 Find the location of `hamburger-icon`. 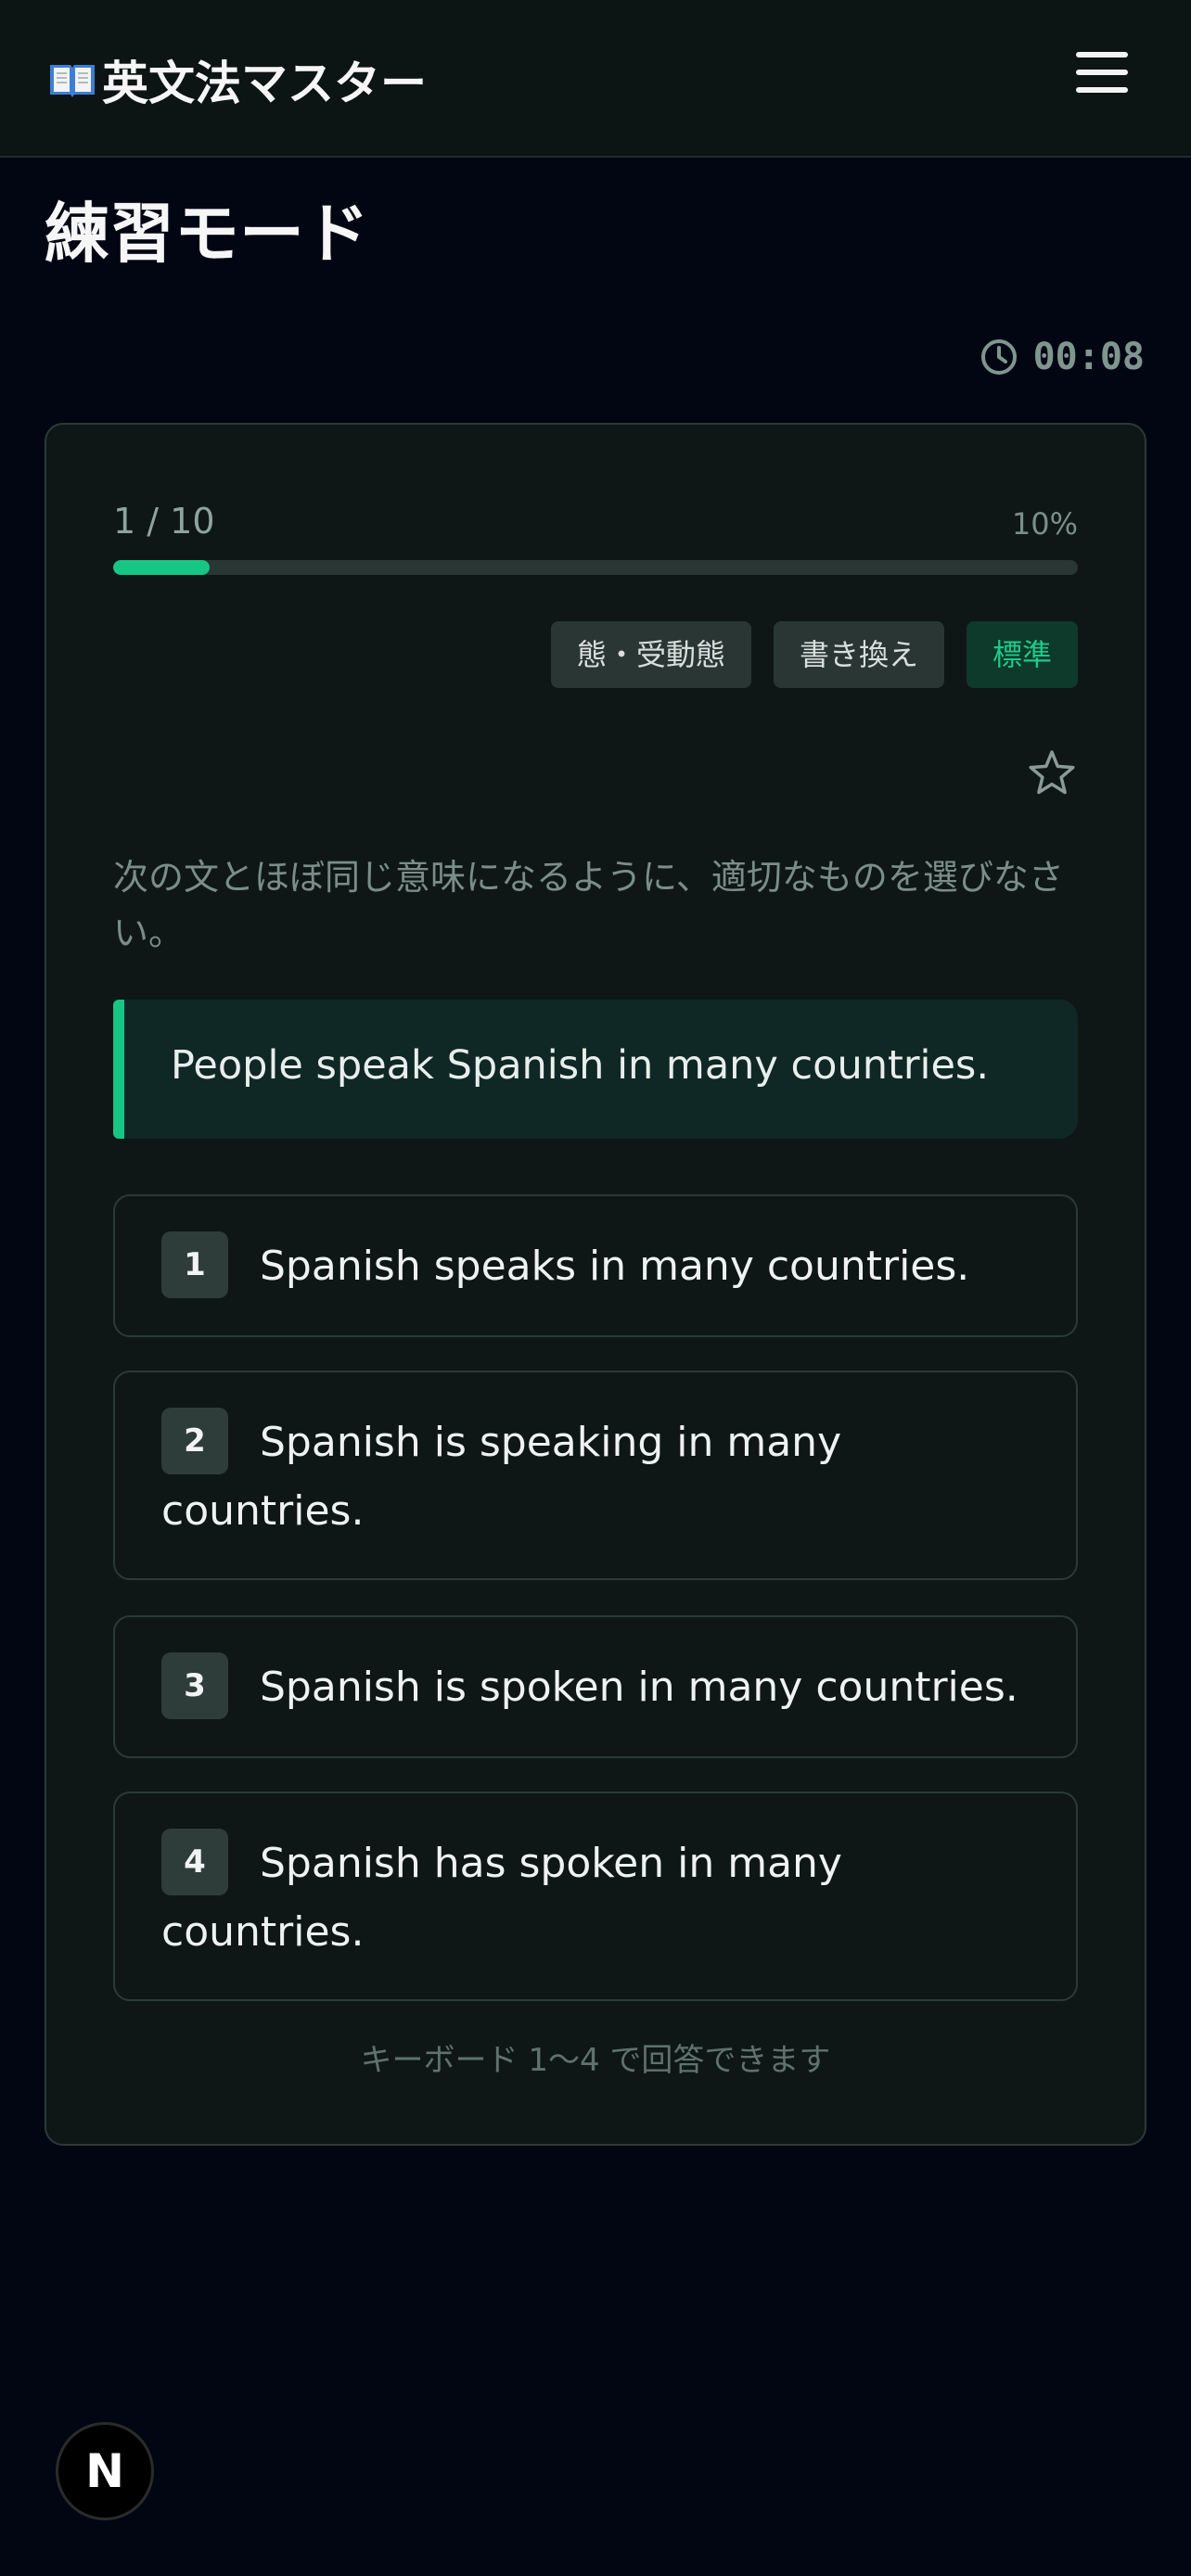

hamburger-icon is located at coordinates (1102, 80).